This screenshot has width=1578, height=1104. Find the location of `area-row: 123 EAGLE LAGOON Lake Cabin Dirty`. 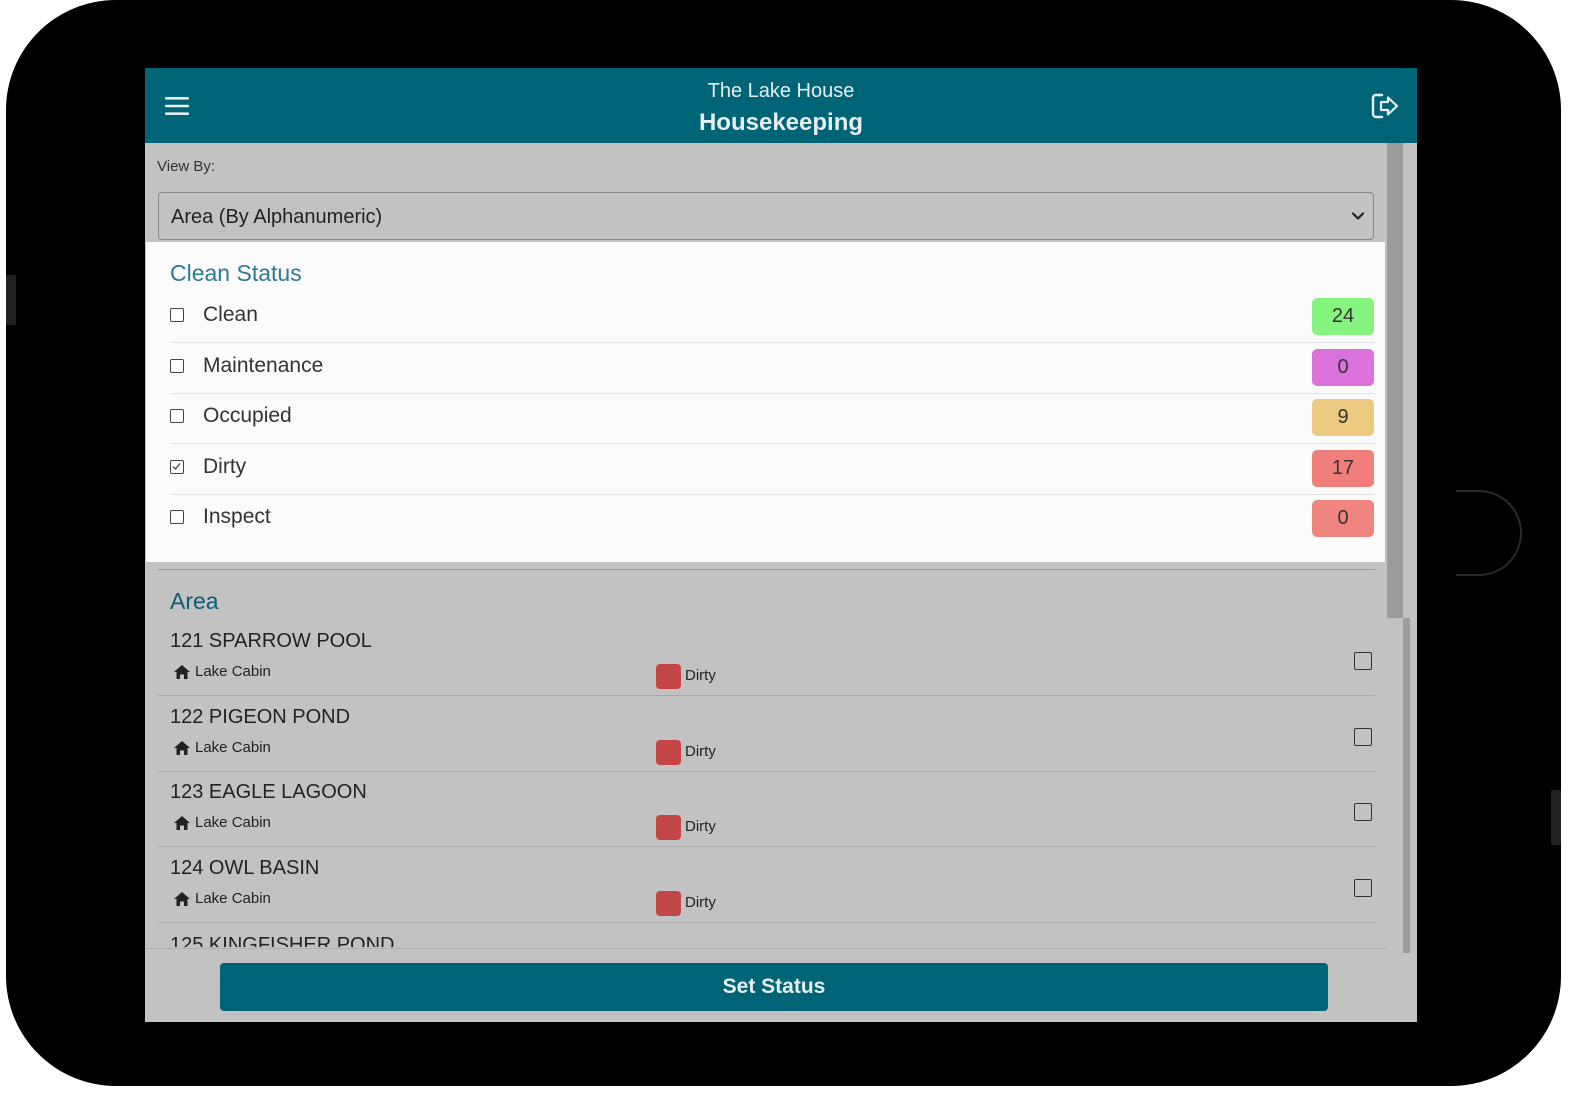

area-row: 123 EAGLE LAGOON Lake Cabin Dirty is located at coordinates (766, 809).